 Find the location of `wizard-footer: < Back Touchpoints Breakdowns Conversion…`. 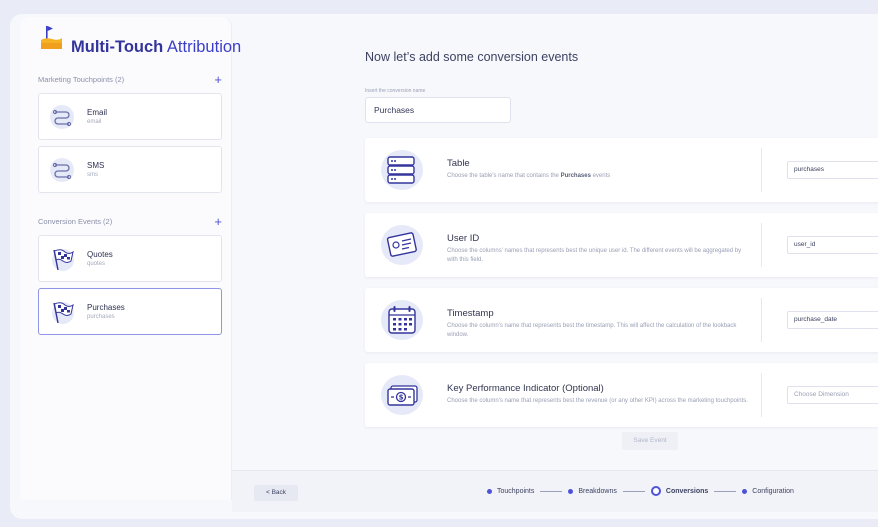

wizard-footer: < Back Touchpoints Breakdowns Conversion… is located at coordinates (555, 491).